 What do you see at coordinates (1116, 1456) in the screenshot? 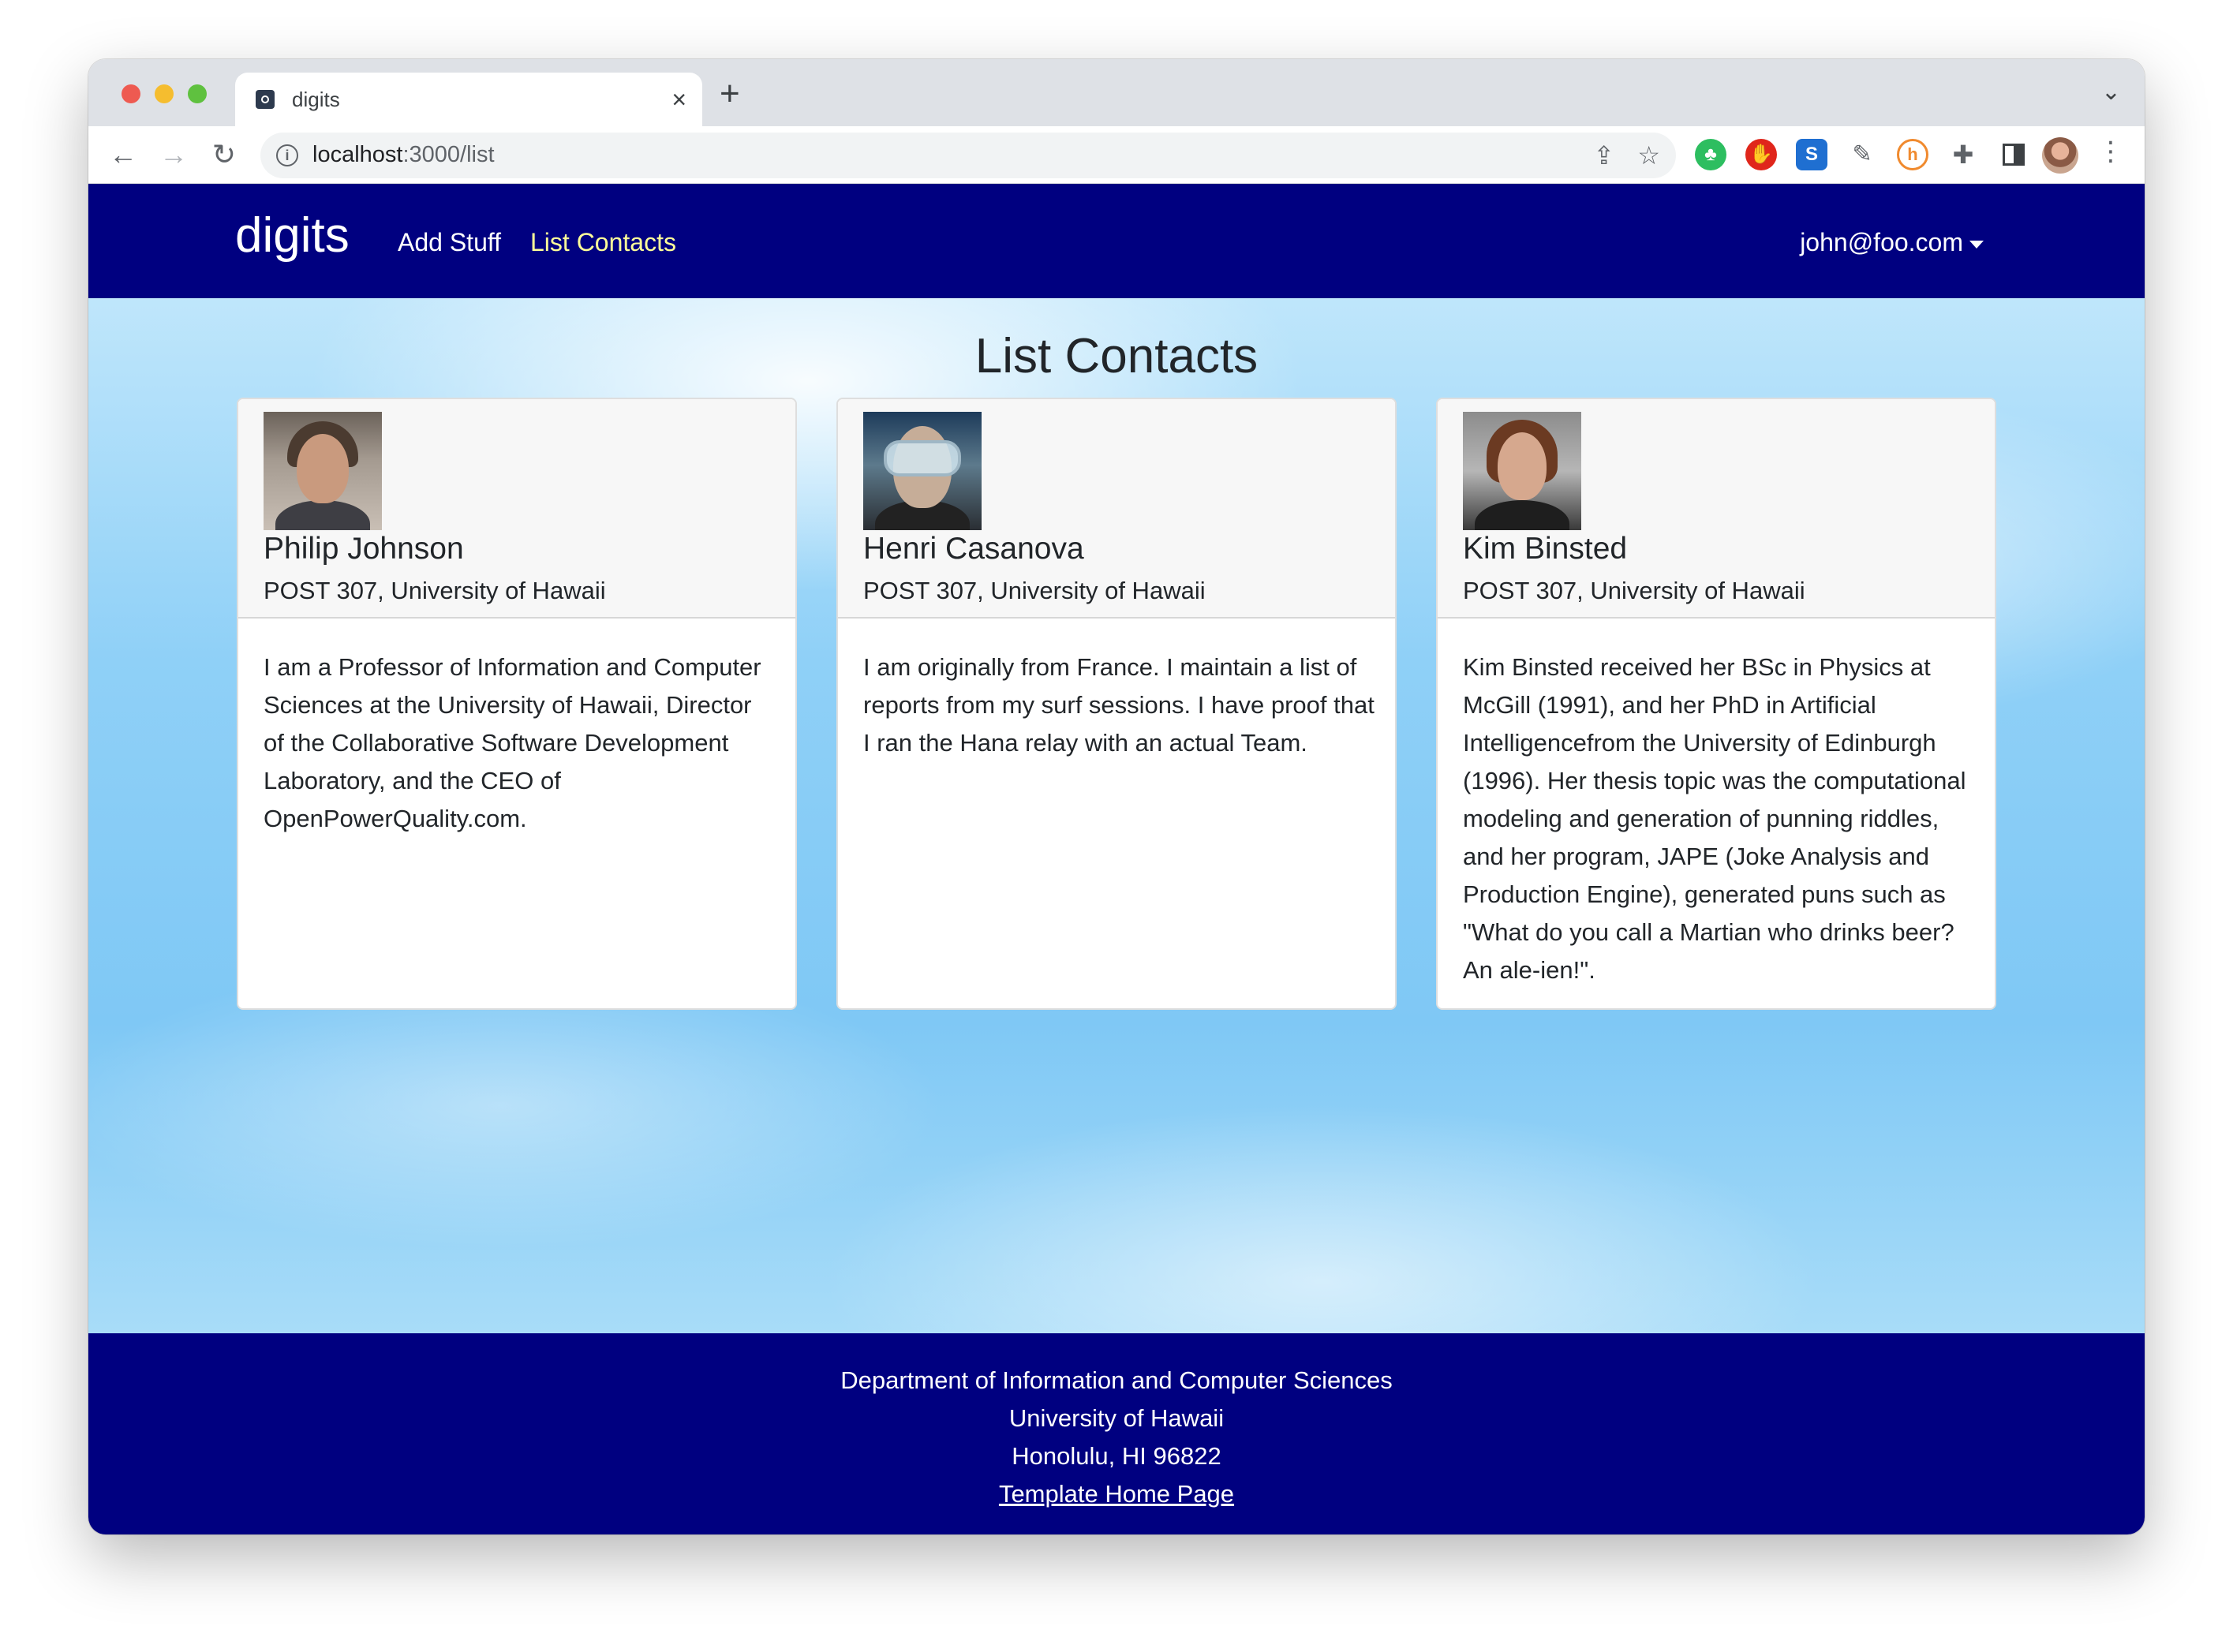
I see `footer-city: Honolulu, HI 96822` at bounding box center [1116, 1456].